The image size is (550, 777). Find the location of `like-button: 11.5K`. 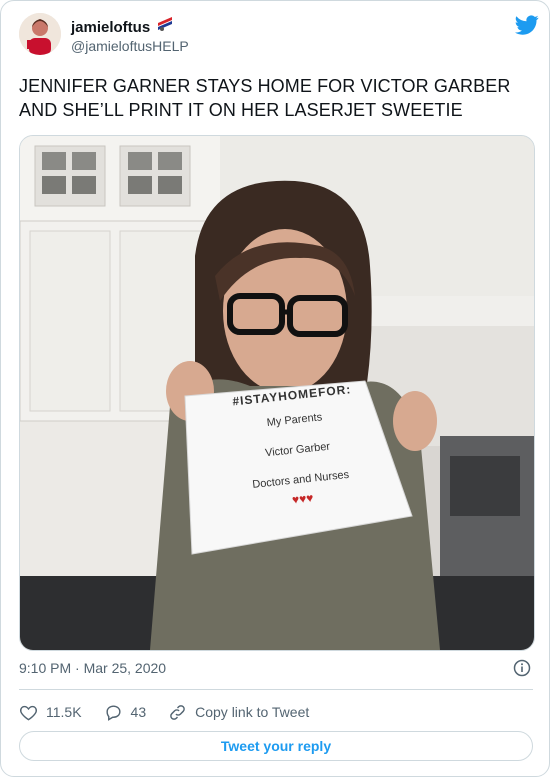

like-button: 11.5K is located at coordinates (50, 712).